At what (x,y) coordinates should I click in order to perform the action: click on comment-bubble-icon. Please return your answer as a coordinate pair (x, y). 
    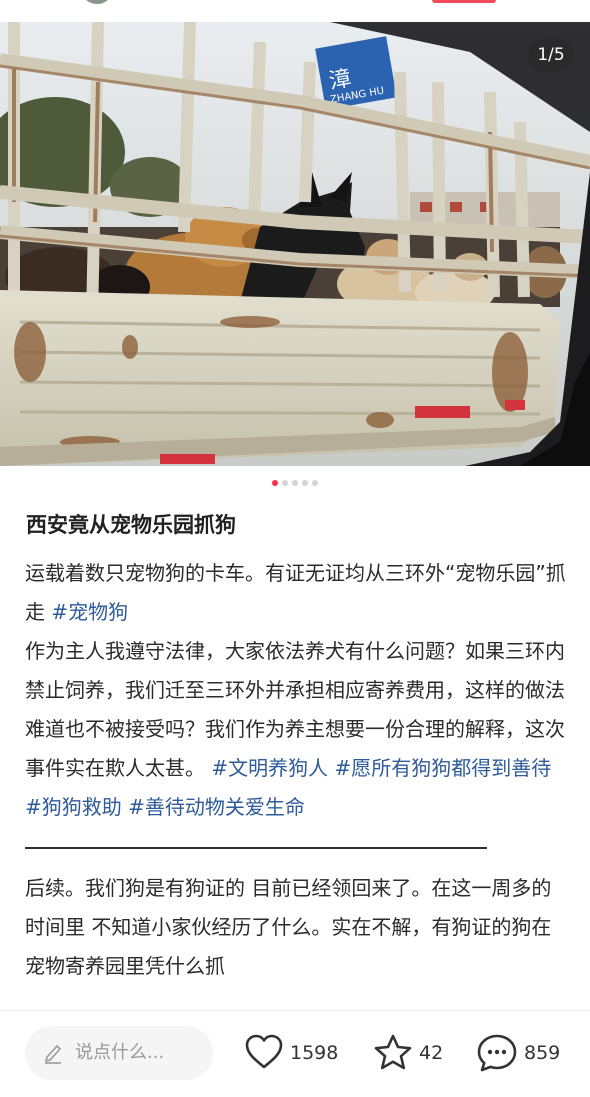
    Looking at the image, I should click on (497, 1053).